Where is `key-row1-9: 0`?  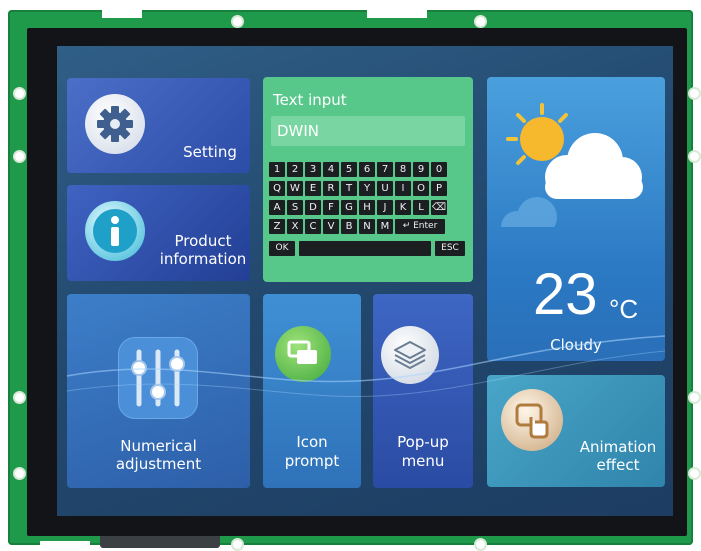
key-row1-9: 0 is located at coordinates (439, 169).